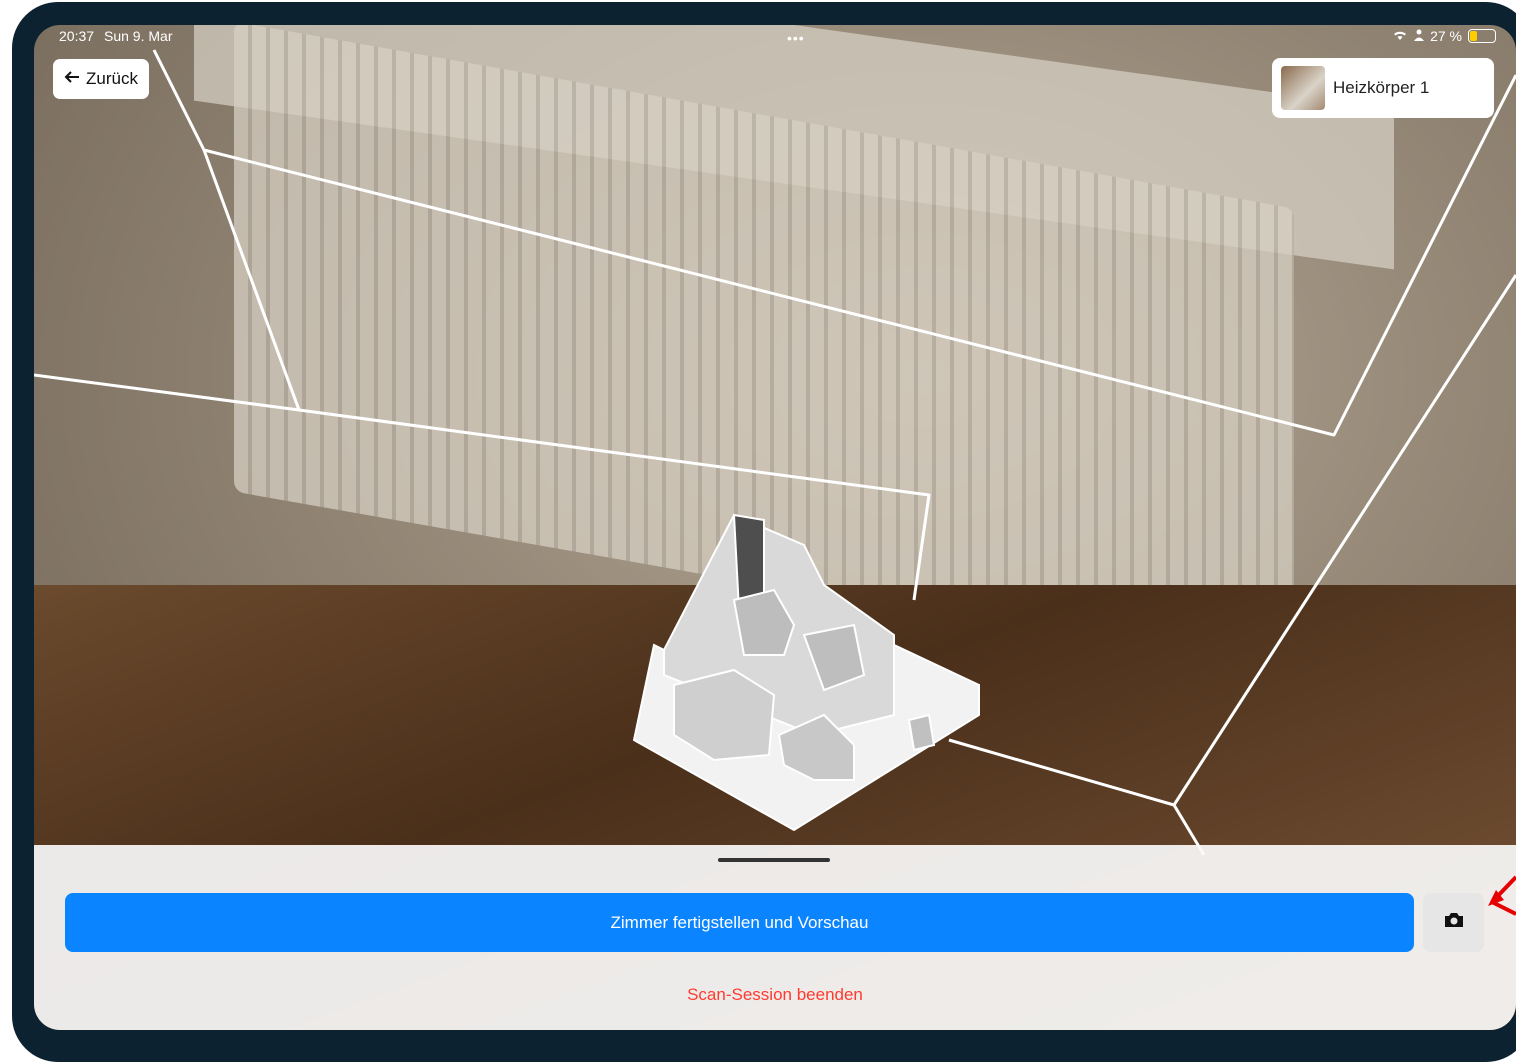 The image size is (1516, 1062). Describe the element at coordinates (1502, 895) in the screenshot. I see `annotation-arrow-icon` at that location.